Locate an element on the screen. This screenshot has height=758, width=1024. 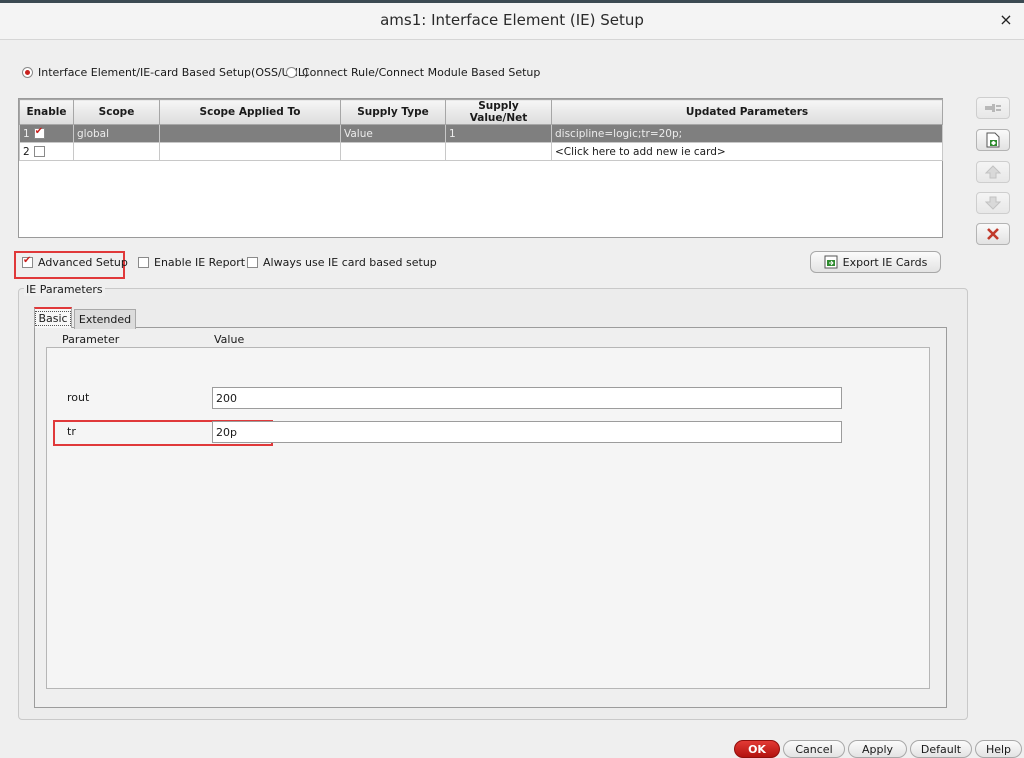
scope-cell is located at coordinates (116, 151).